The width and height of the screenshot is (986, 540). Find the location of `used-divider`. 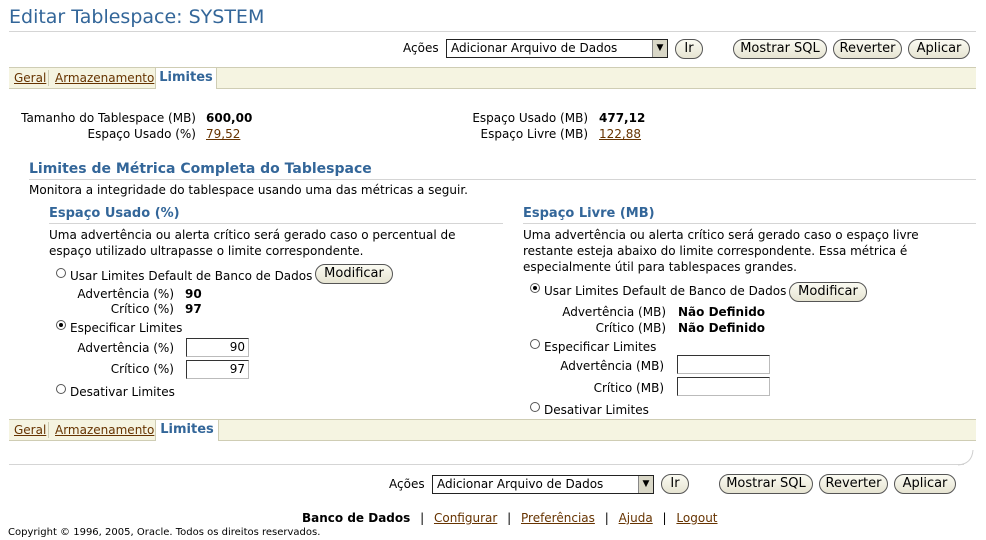

used-divider is located at coordinates (276, 223).